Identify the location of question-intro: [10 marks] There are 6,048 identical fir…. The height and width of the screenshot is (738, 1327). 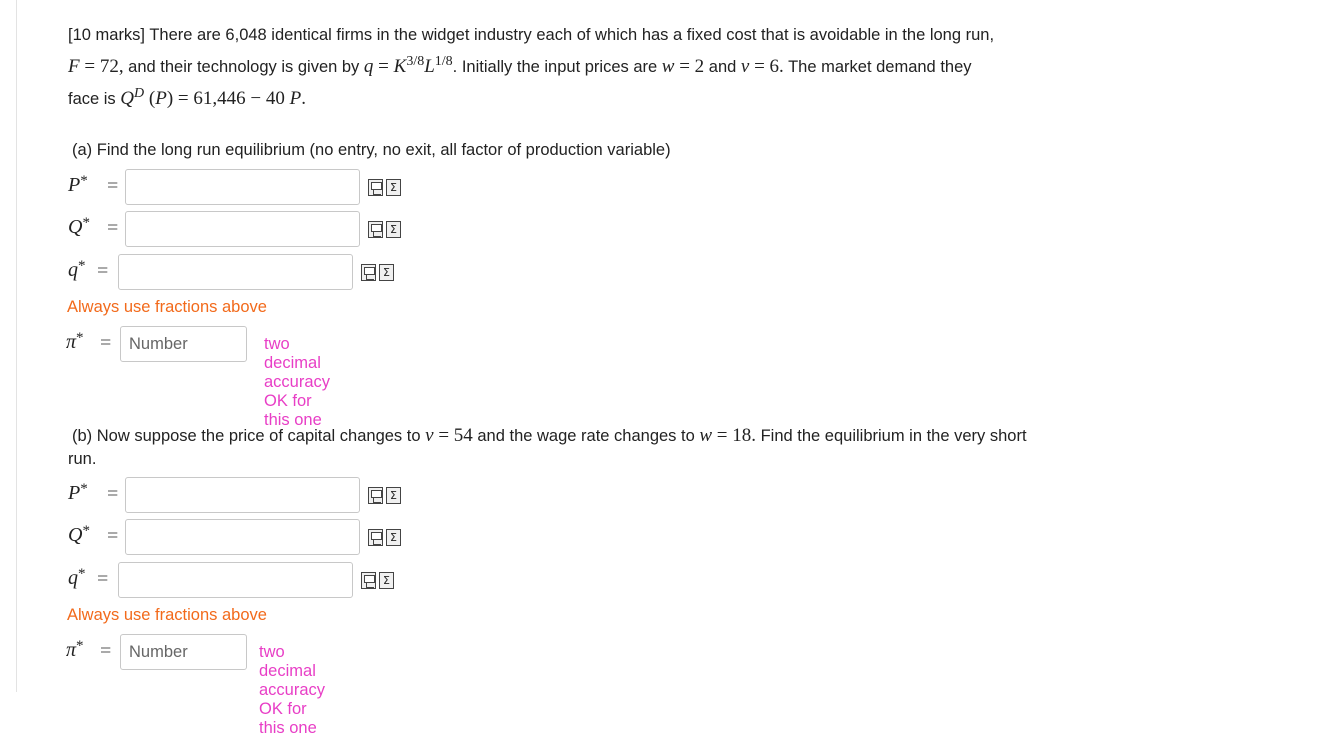
(608, 67).